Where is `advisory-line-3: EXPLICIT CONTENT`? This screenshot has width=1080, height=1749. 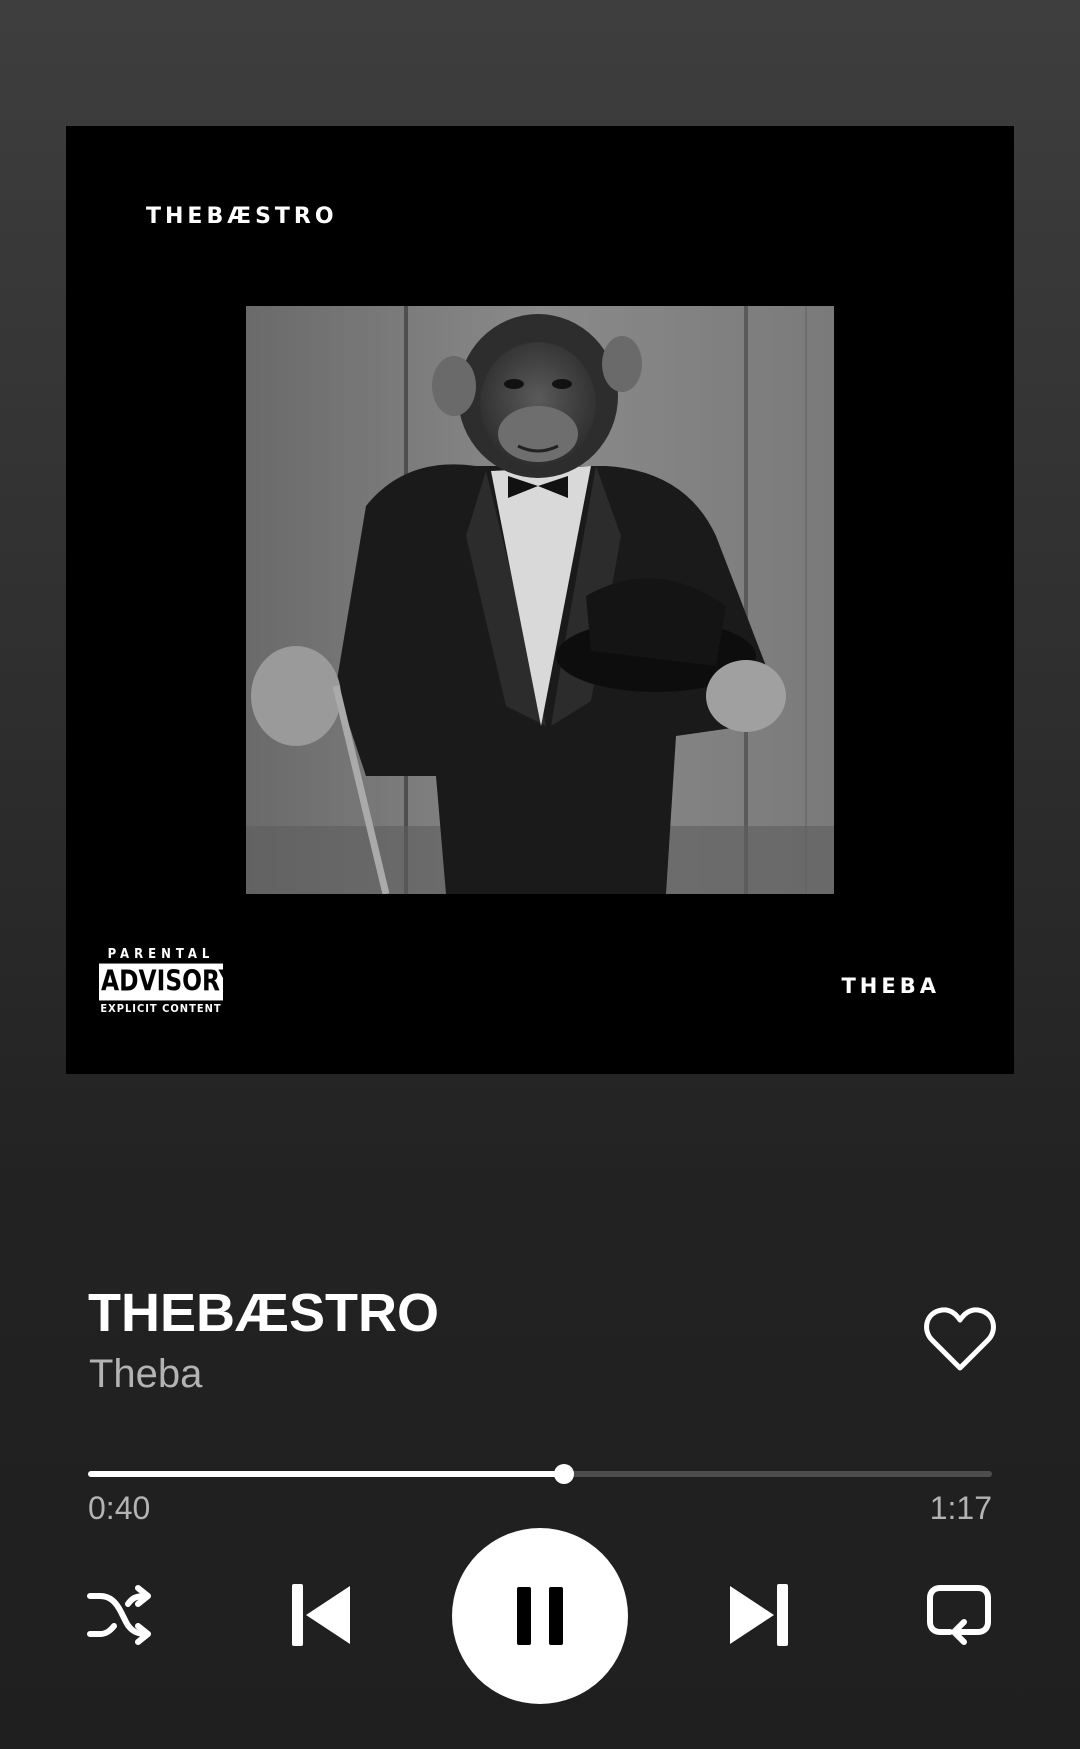
advisory-line-3: EXPLICIT CONTENT is located at coordinates (161, 1008).